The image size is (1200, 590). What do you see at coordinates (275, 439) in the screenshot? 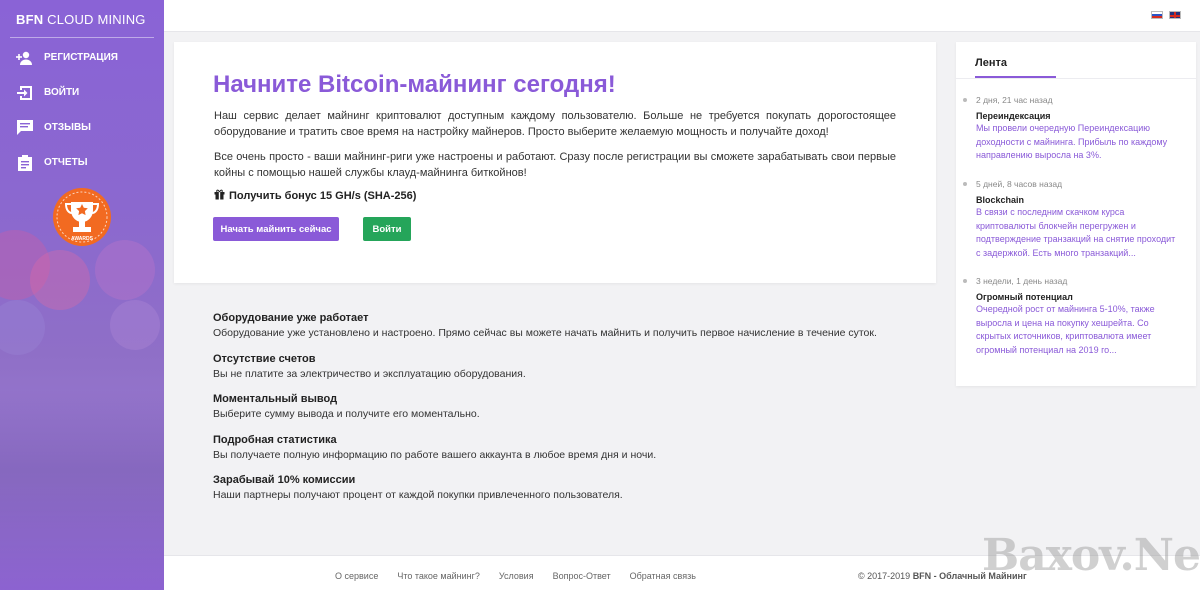
I see `feature-title: Подробная статистика` at bounding box center [275, 439].